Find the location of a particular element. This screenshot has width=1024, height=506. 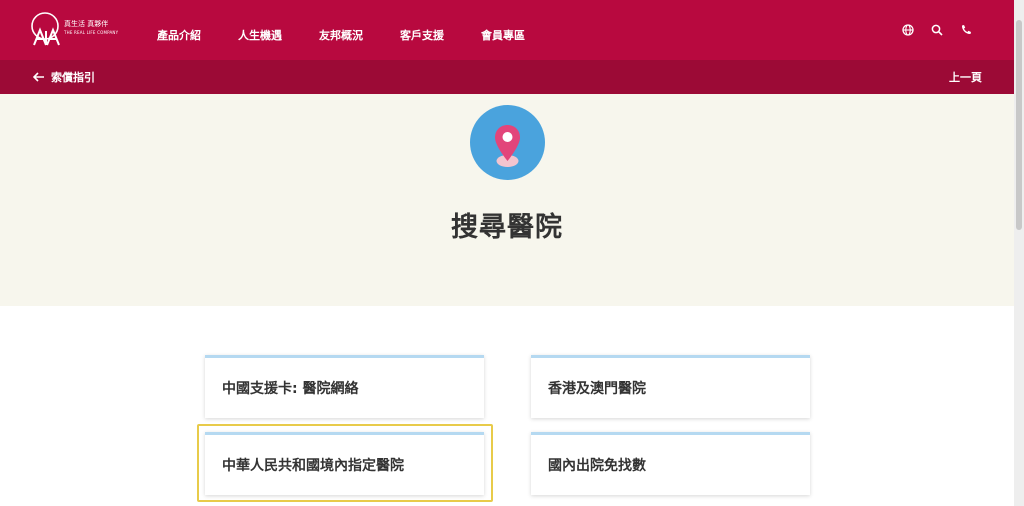

header-icons is located at coordinates (937, 30).